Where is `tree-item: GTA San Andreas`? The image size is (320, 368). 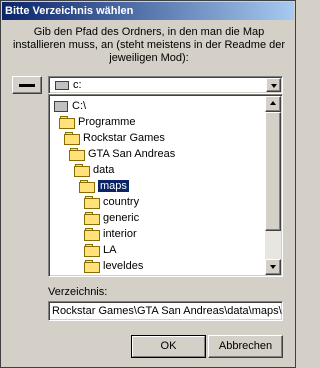 tree-item: GTA San Andreas is located at coordinates (122, 154).